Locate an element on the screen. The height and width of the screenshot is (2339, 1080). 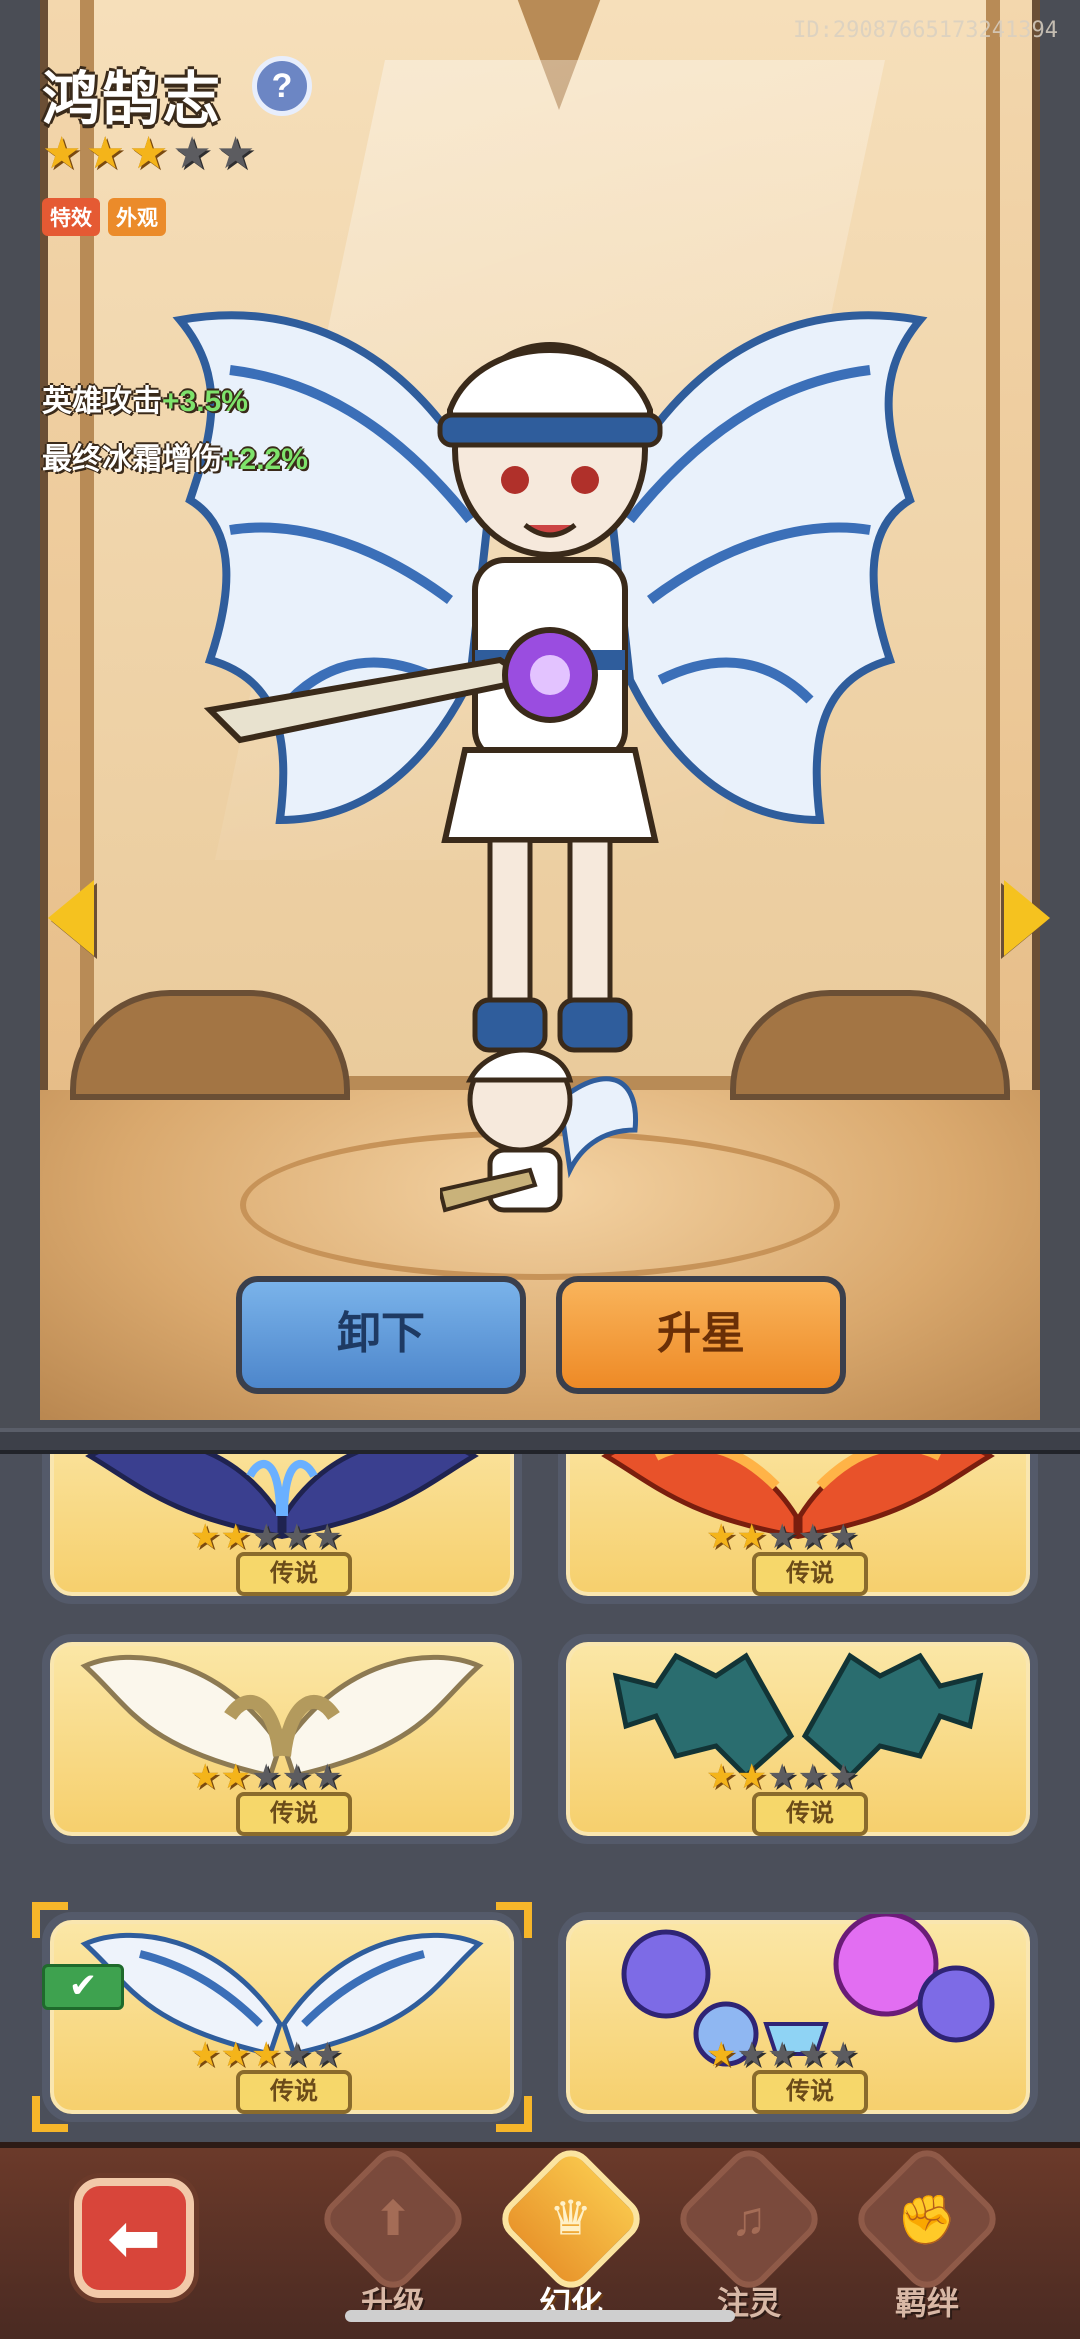
mini-hero-preview is located at coordinates (539, 1130).